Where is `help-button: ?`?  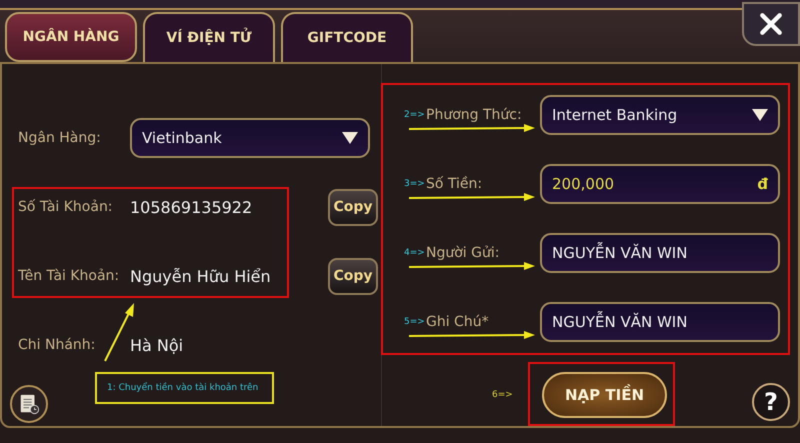 help-button: ? is located at coordinates (771, 402).